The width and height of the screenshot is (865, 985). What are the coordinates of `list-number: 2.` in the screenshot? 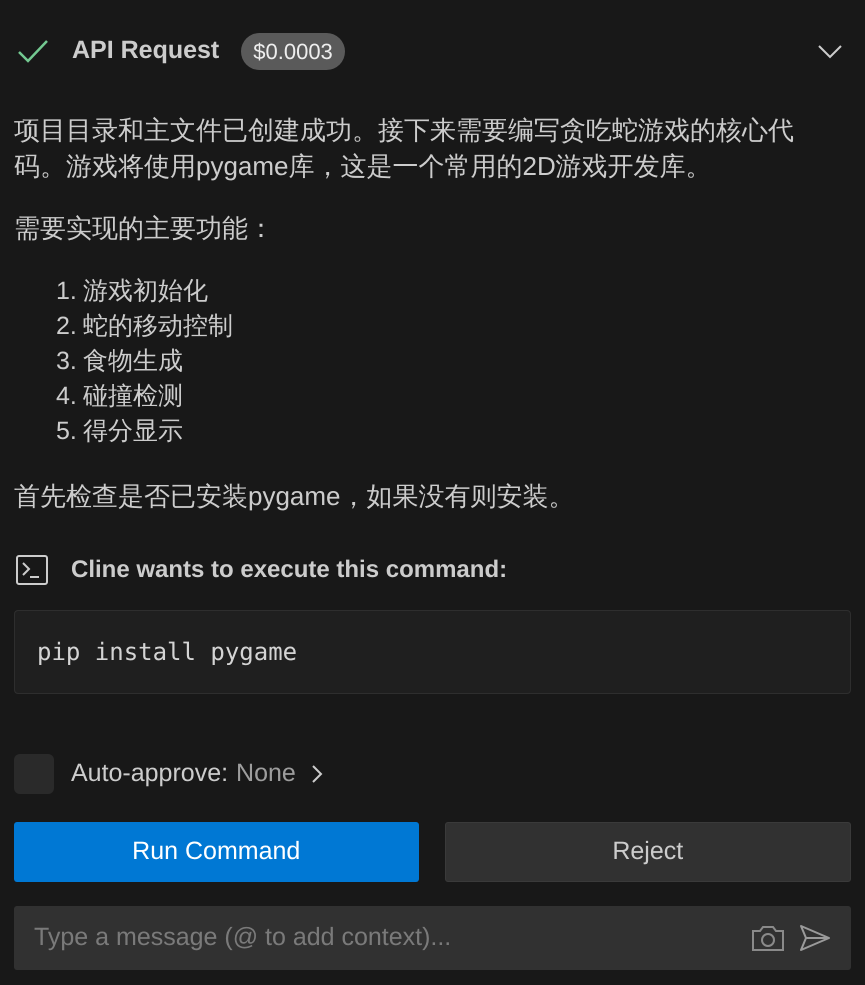 It's located at (66, 326).